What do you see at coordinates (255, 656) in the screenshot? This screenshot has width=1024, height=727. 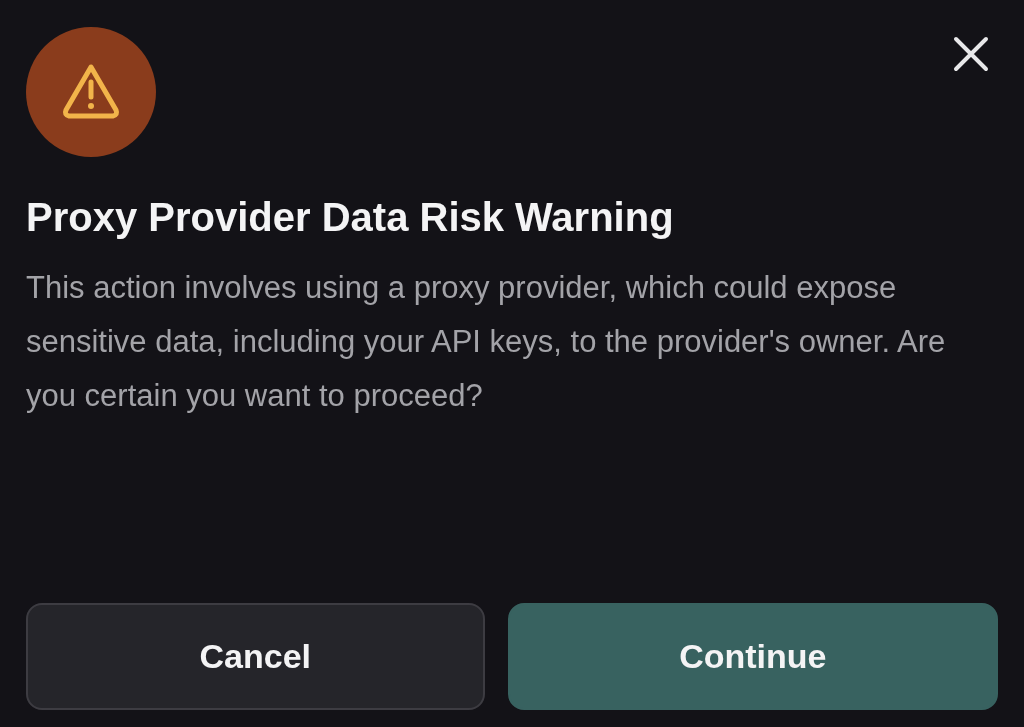 I see `cancel-button: Cancel` at bounding box center [255, 656].